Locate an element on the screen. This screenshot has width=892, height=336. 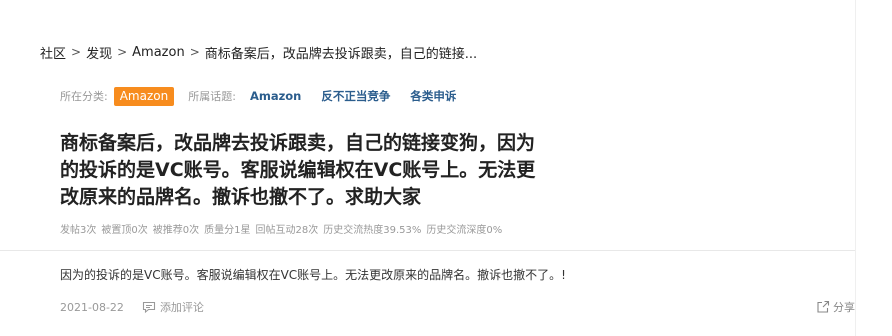
post-title-line: 商标备案后，改品牌去投诉跟卖，自己的链接变狗，因为 is located at coordinates (298, 143).